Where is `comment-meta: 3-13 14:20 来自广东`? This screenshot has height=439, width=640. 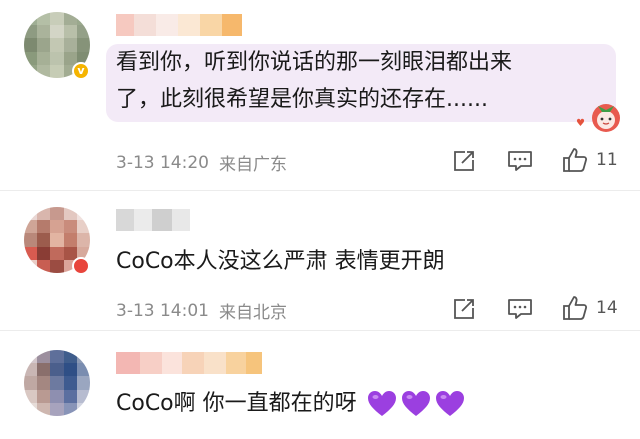 comment-meta: 3-13 14:20 来自广东 is located at coordinates (201, 163).